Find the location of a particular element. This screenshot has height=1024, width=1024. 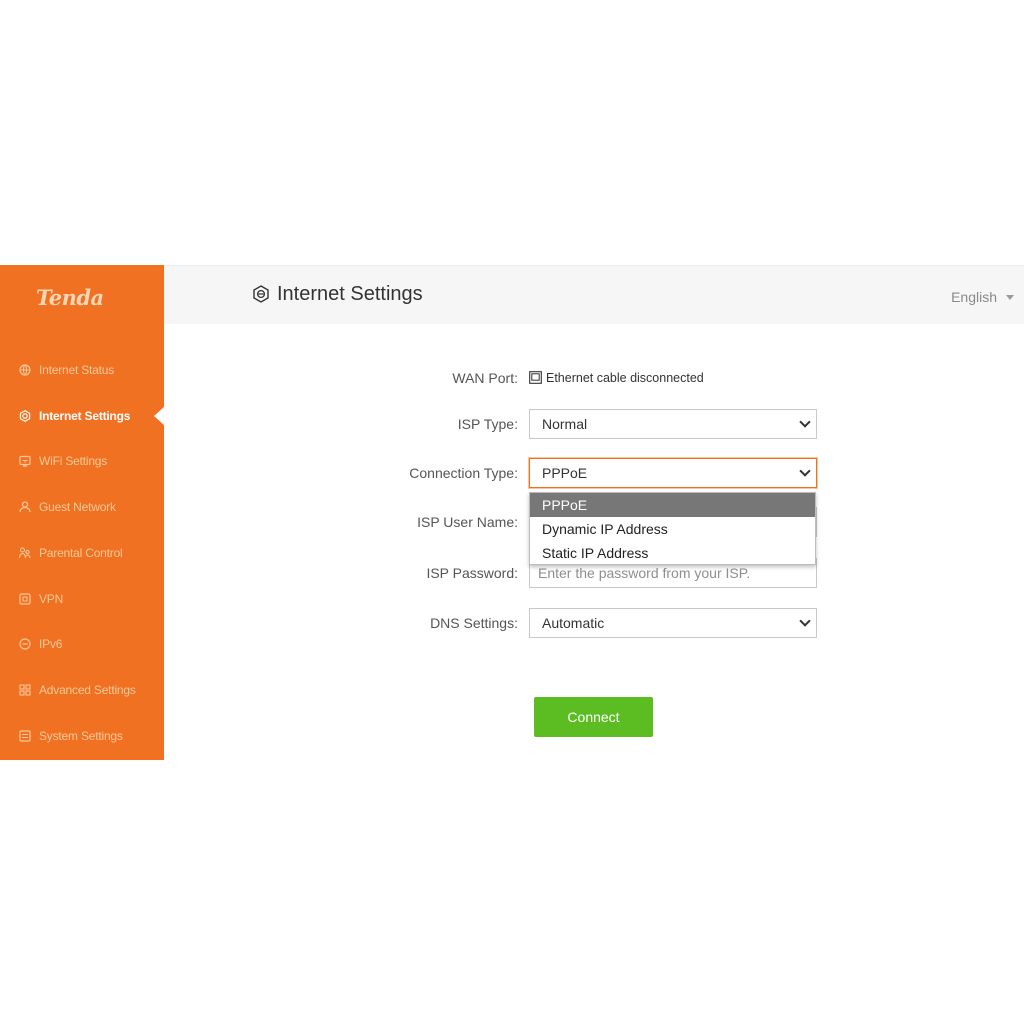

sidebar-item-guest-network: Guest Network is located at coordinates (82, 507).